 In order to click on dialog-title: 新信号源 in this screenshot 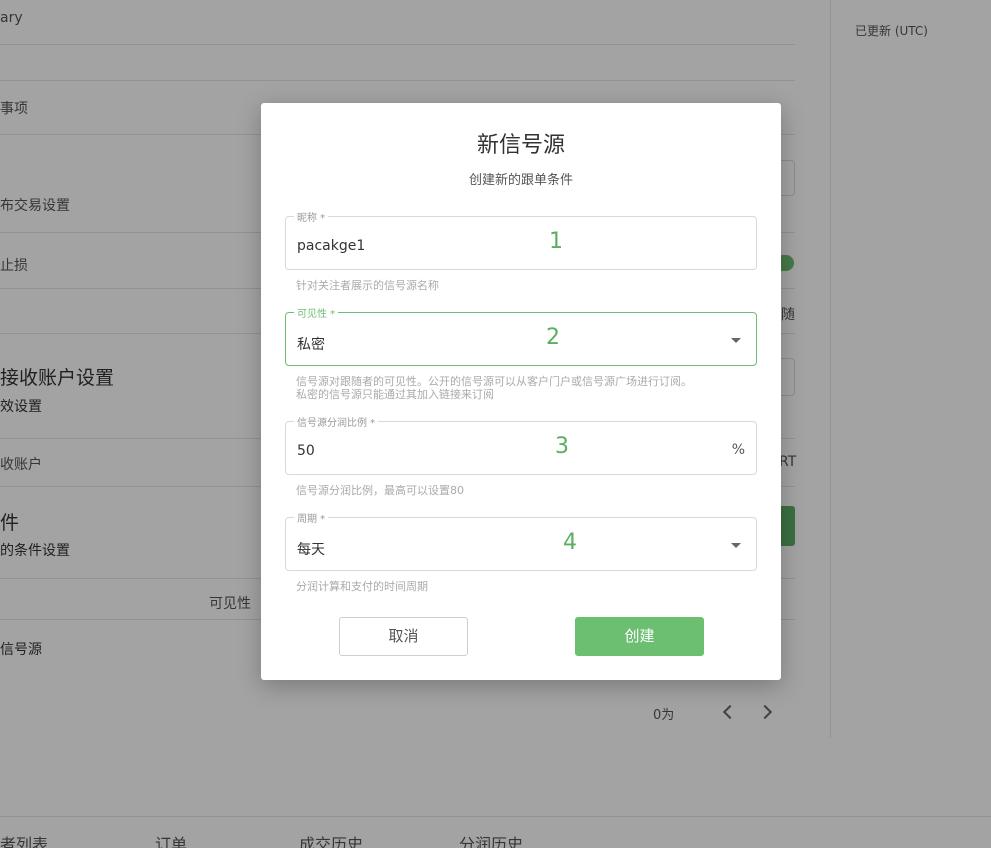, I will do `click(520, 145)`.